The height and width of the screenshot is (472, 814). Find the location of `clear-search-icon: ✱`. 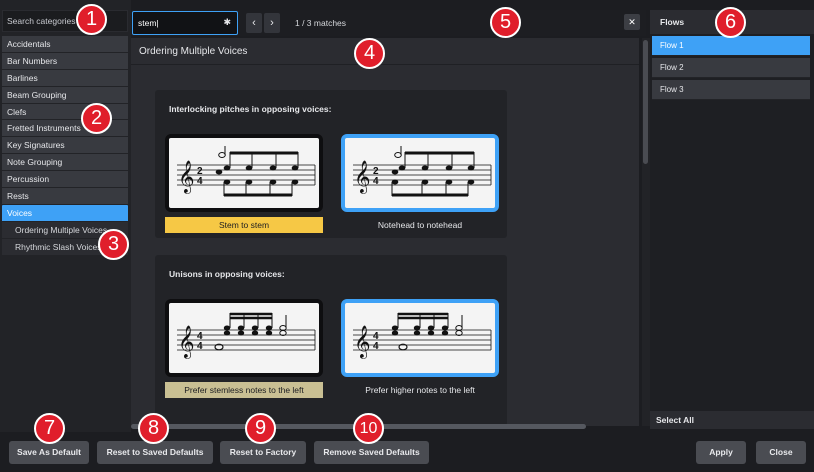

clear-search-icon: ✱ is located at coordinates (227, 22).